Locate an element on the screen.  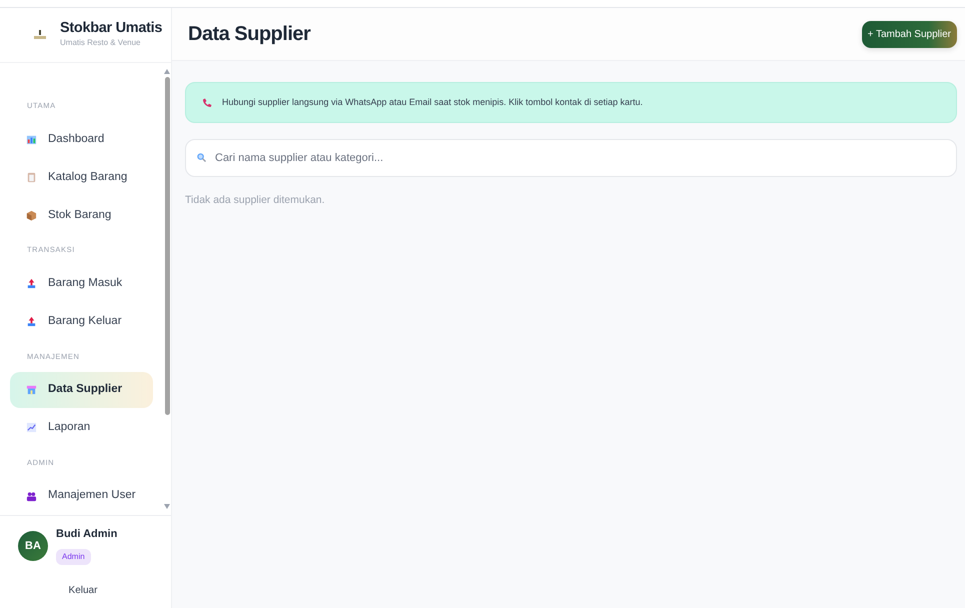
user-avatar: BA is located at coordinates (33, 546).